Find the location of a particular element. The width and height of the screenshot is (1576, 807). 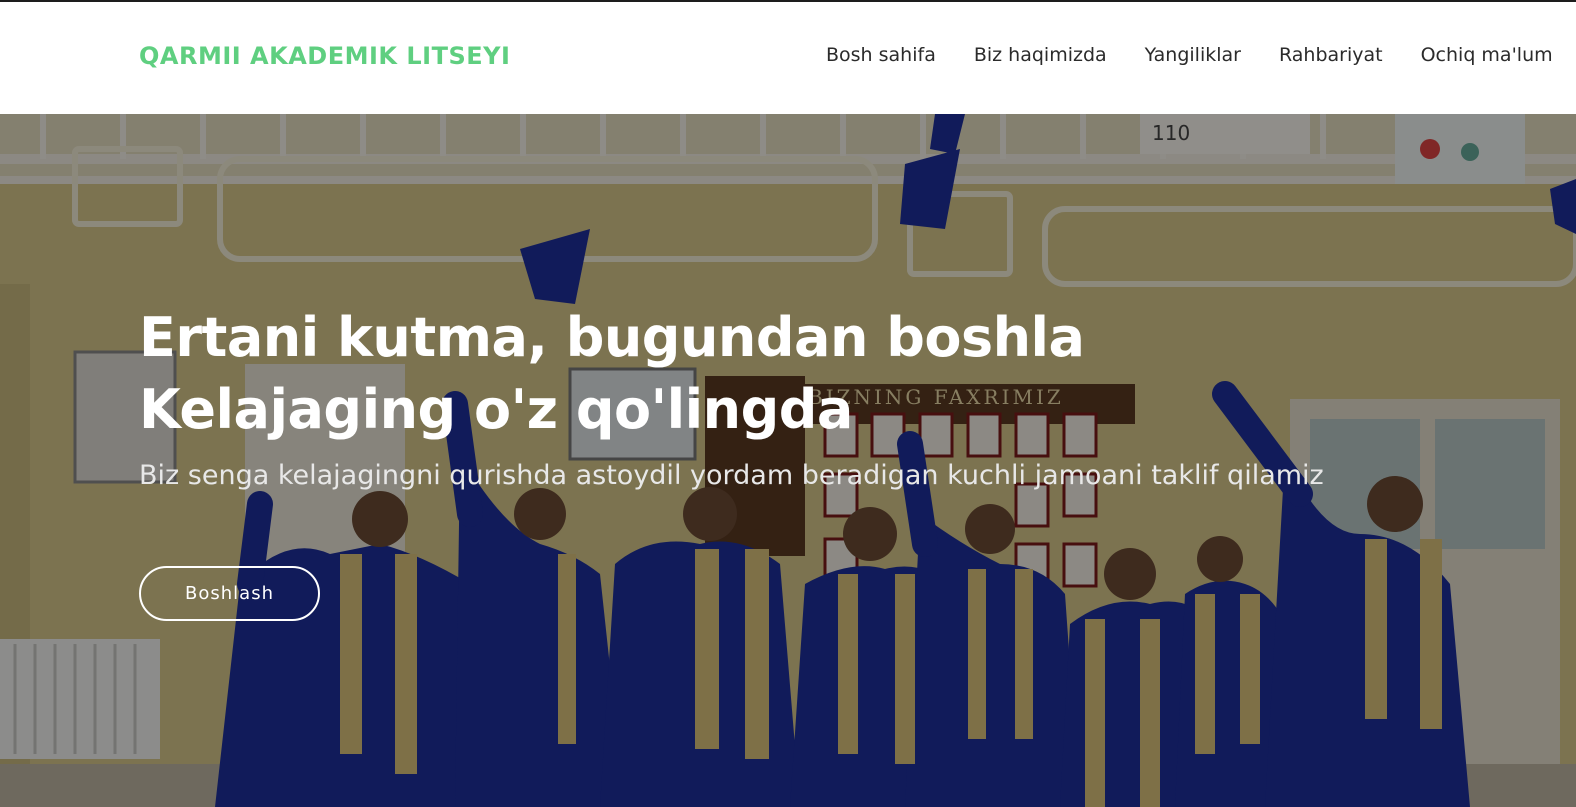

nav-item-open-data: Ochiq ma'lum is located at coordinates (1487, 55).